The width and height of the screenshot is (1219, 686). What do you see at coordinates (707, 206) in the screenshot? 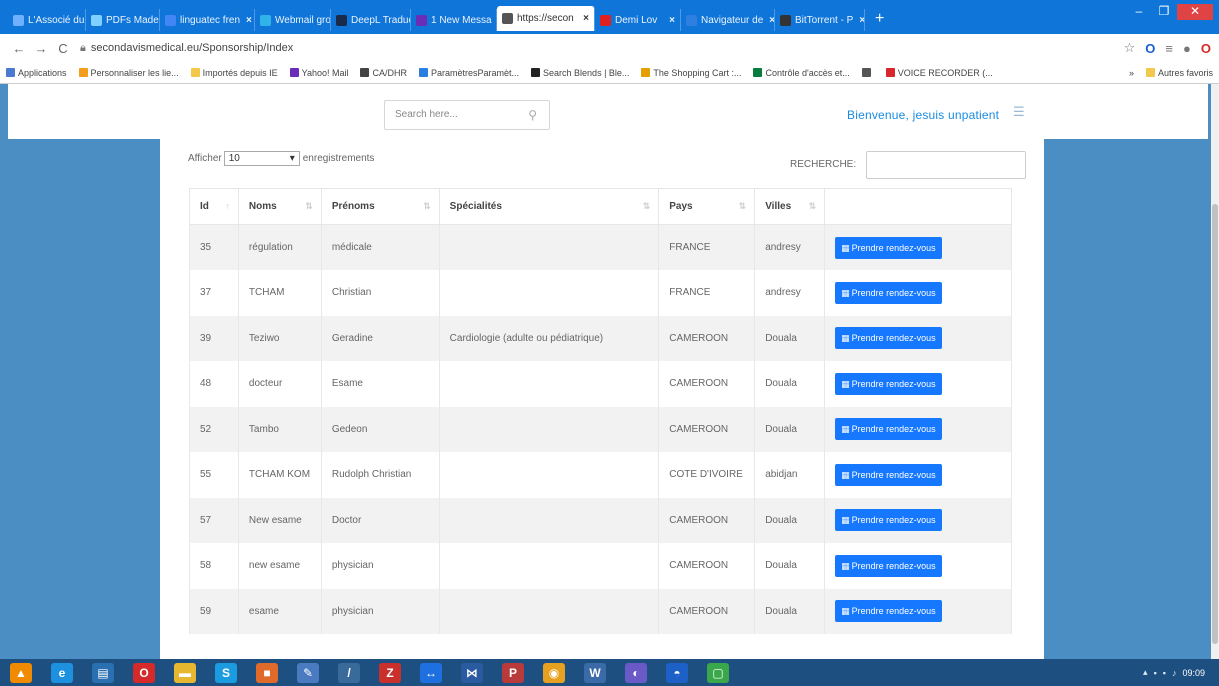
I see `column-header-pays: Pays ⇅` at bounding box center [707, 206].